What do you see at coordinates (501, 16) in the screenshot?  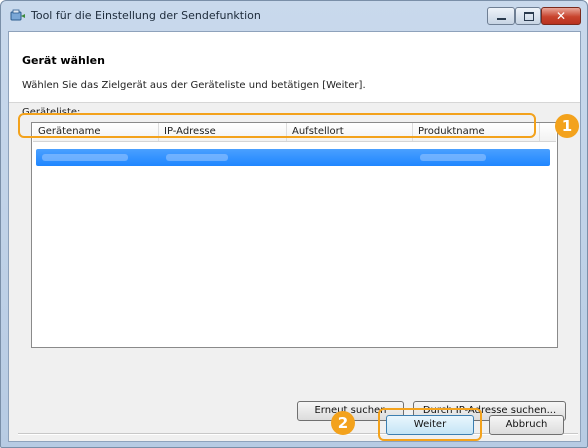 I see `minimize-button` at bounding box center [501, 16].